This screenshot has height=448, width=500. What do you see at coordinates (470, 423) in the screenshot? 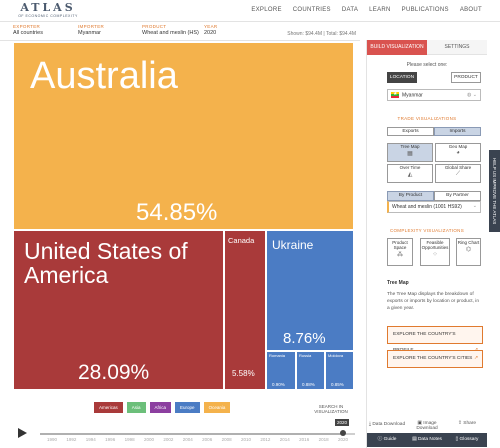
I see `share-label: Share` at bounding box center [470, 423].